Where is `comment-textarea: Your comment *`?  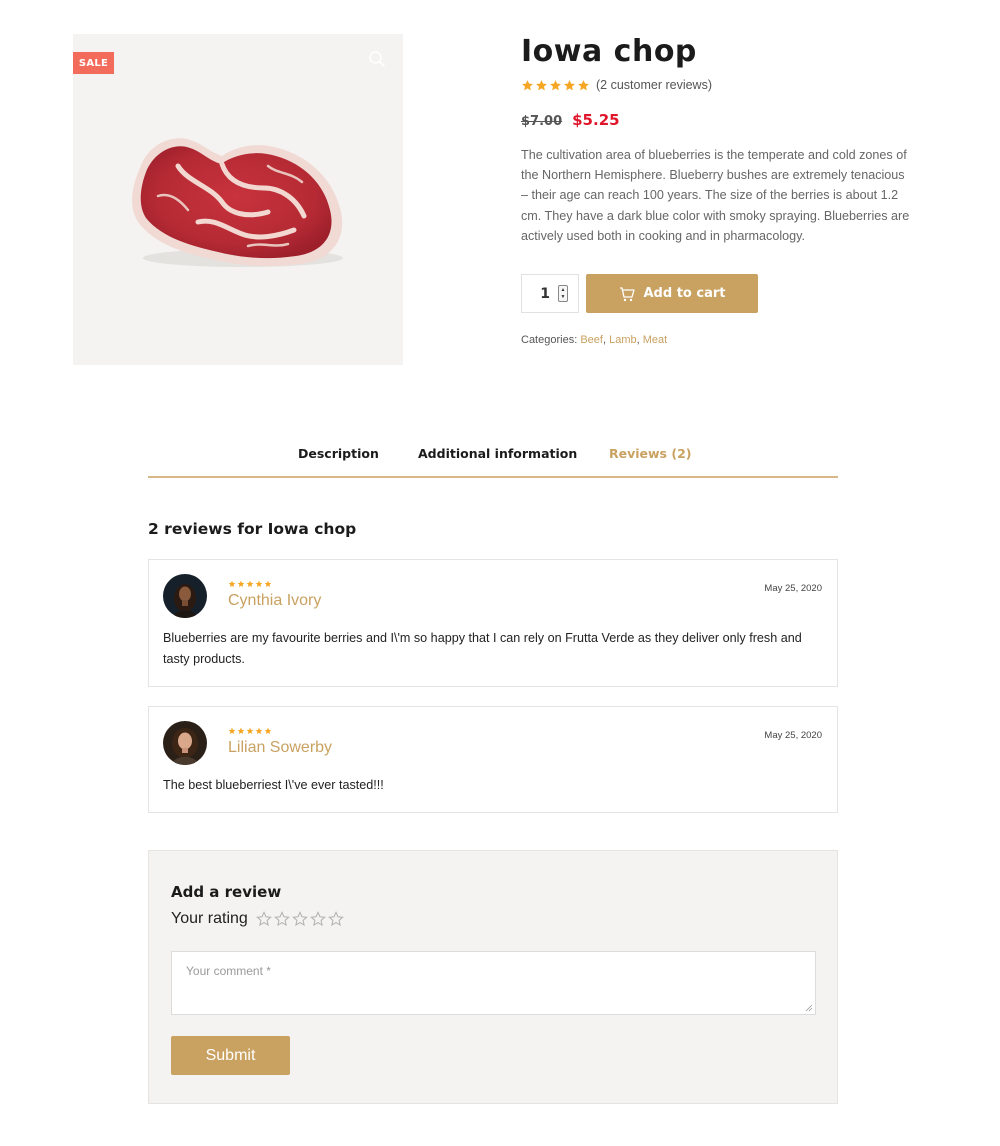
comment-textarea: Your comment * is located at coordinates (493, 983).